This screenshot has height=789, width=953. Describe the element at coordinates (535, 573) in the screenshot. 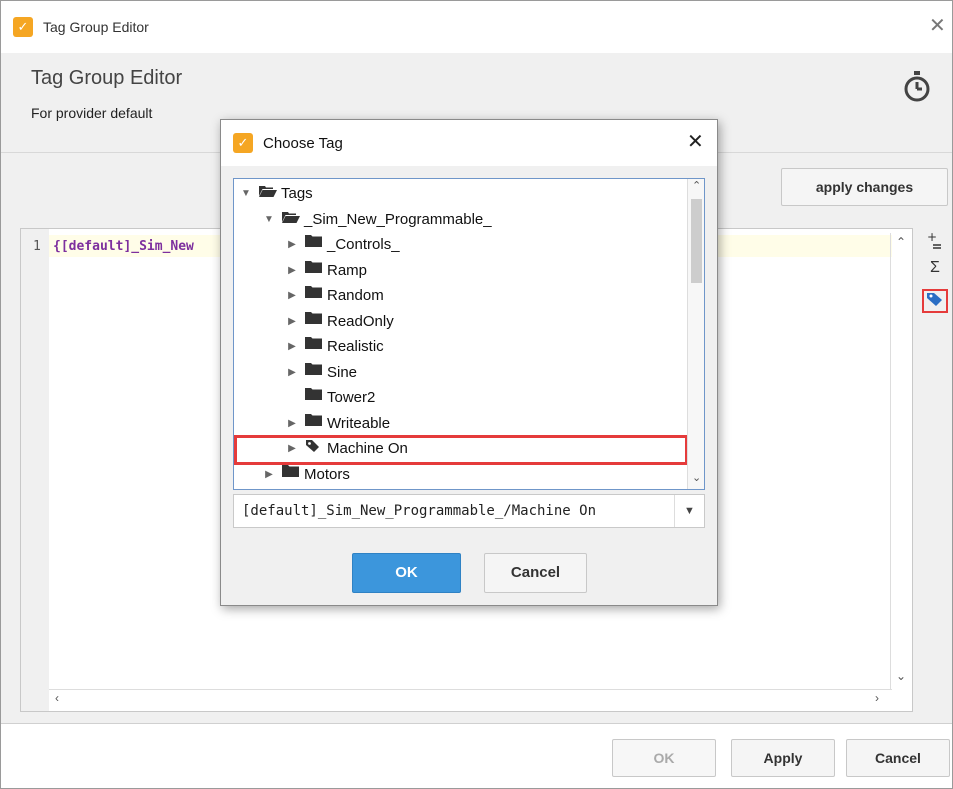

I see `dialog-cancel-button: Cancel` at that location.